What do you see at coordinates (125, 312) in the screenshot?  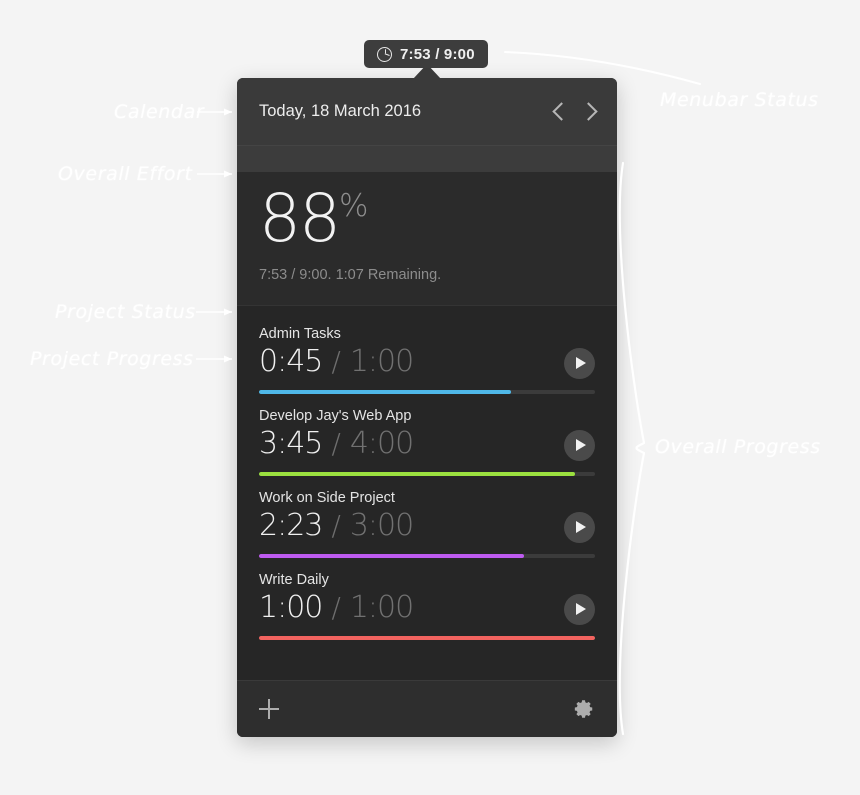 I see `annotation-project-status: Project Status` at bounding box center [125, 312].